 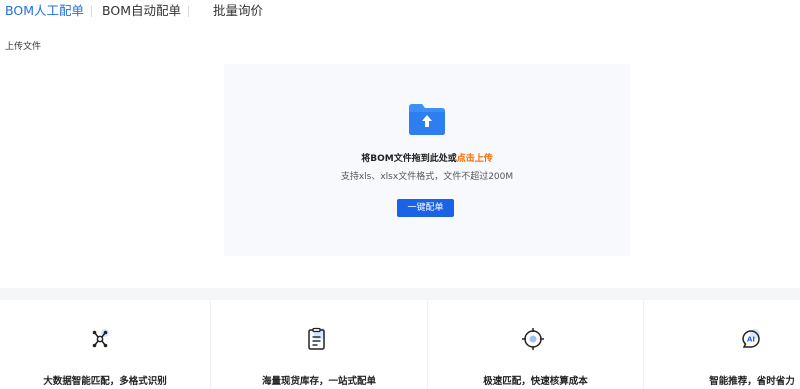 I want to click on upload-instruction: 将BOM文件拖到此处或点击上传, so click(x=427, y=157).